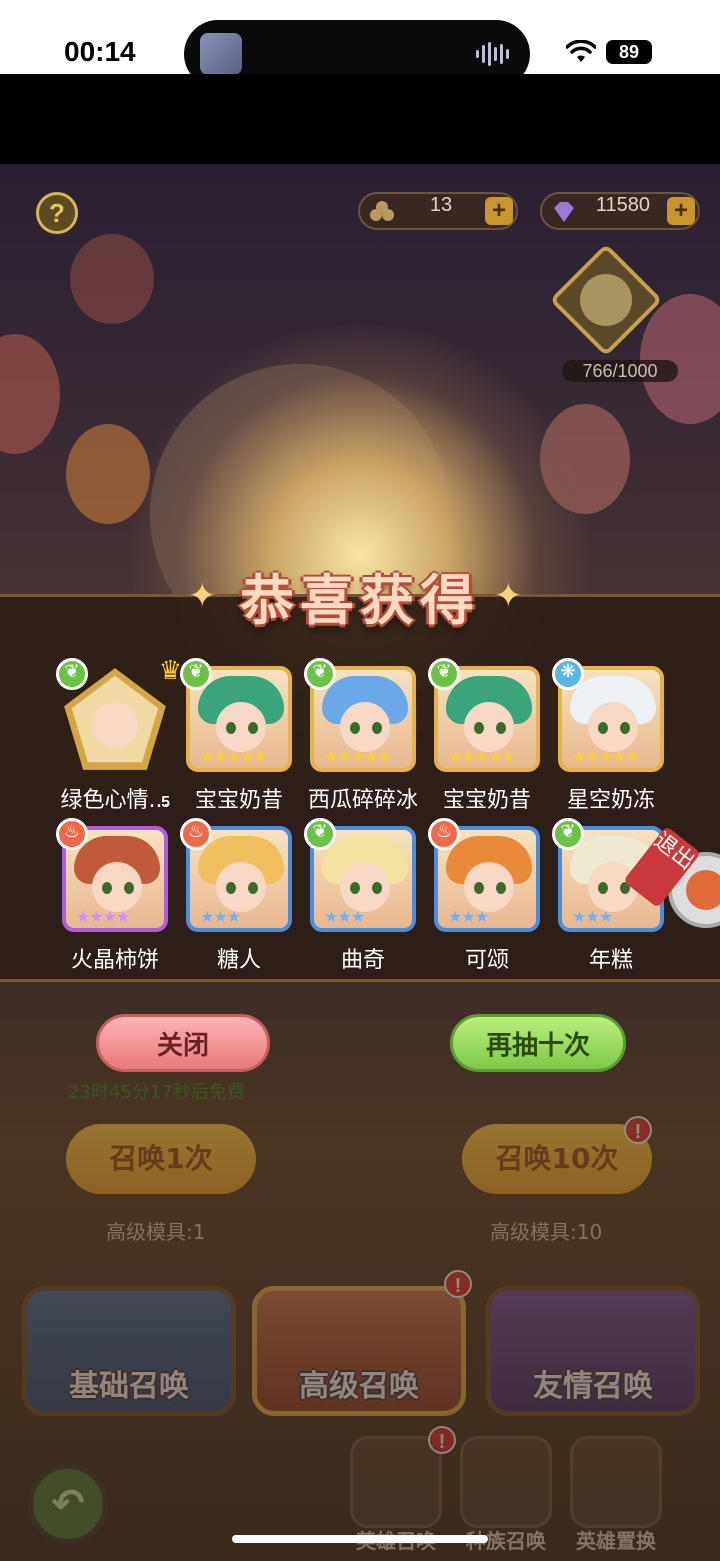  What do you see at coordinates (629, 52) in the screenshot?
I see `battery-indicator: 89` at bounding box center [629, 52].